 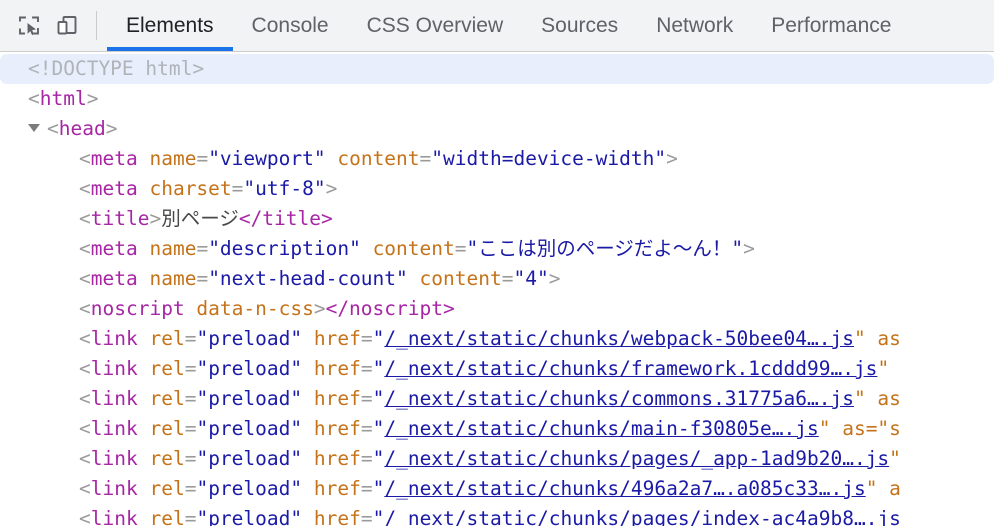 What do you see at coordinates (170, 25) in the screenshot?
I see `tab-elements: Elements` at bounding box center [170, 25].